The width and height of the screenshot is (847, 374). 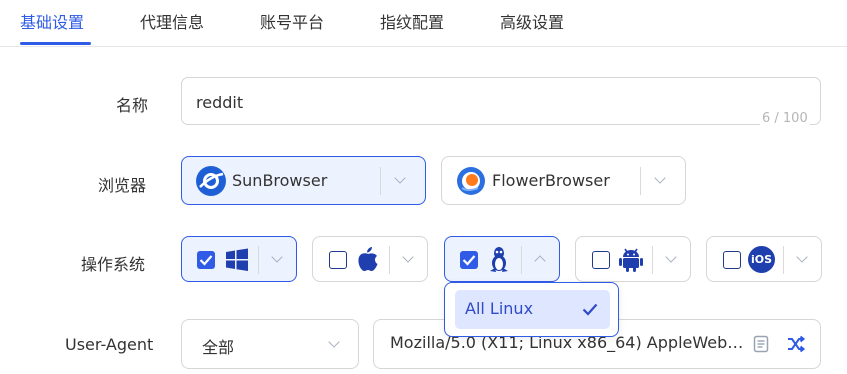 I want to click on os-option-android, so click(x=633, y=259).